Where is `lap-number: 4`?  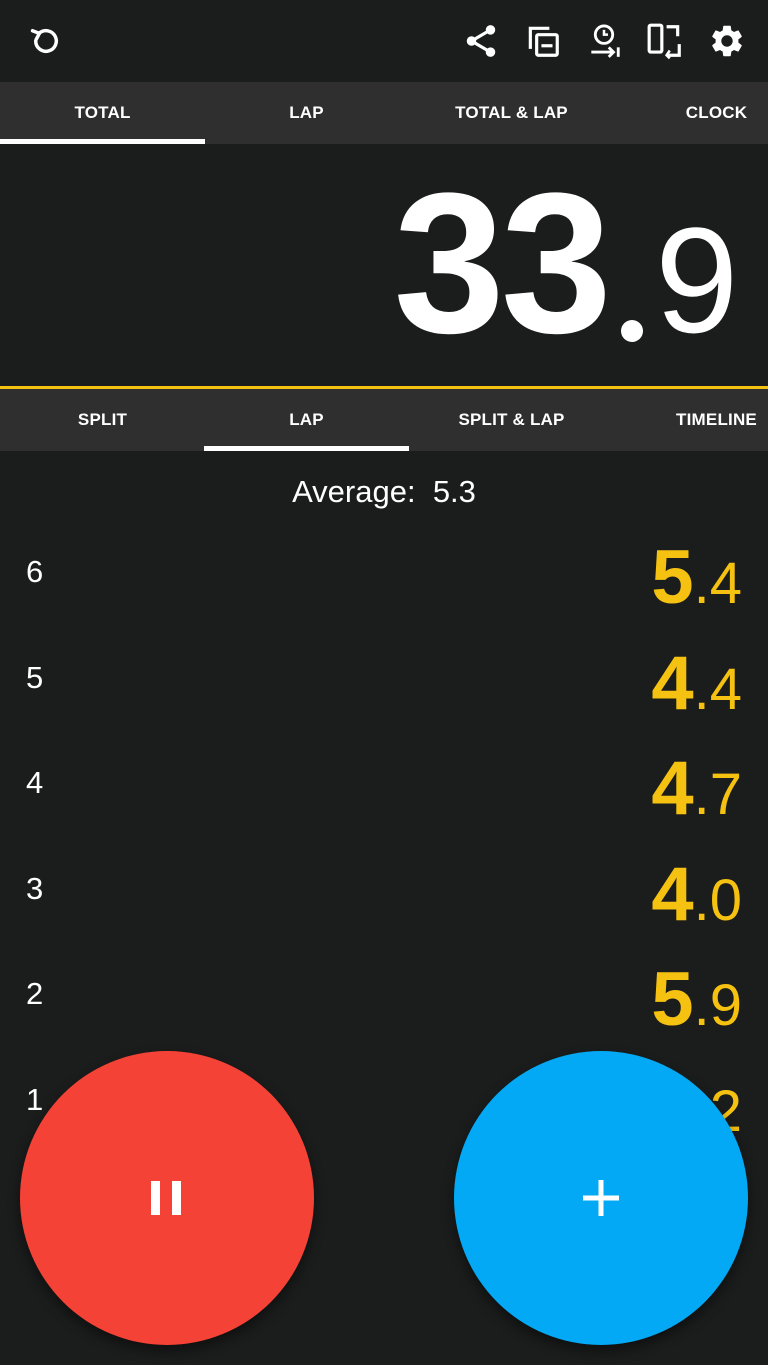 lap-number: 4 is located at coordinates (35, 783).